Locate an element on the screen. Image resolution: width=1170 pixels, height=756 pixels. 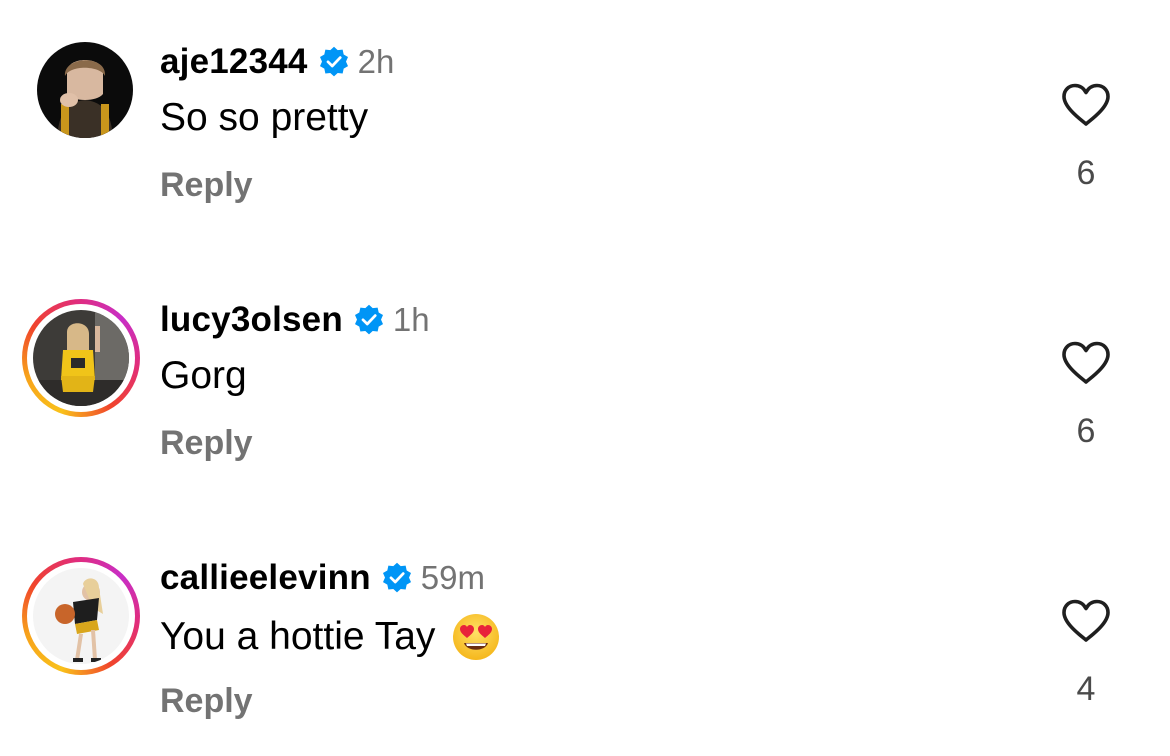
comment-text-content: So so pretty is located at coordinates (264, 117).